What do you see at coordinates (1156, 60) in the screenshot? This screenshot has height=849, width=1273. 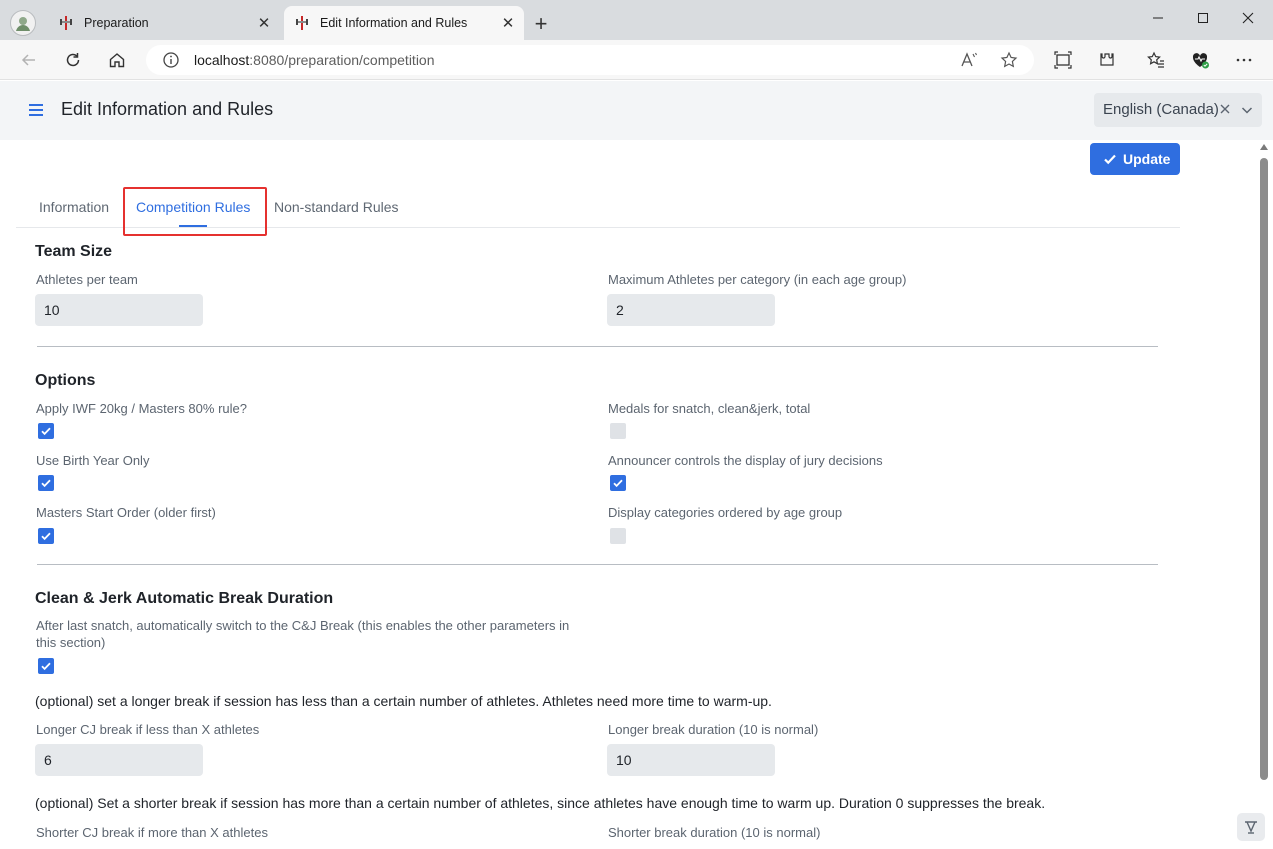 I see `favorites-icon` at bounding box center [1156, 60].